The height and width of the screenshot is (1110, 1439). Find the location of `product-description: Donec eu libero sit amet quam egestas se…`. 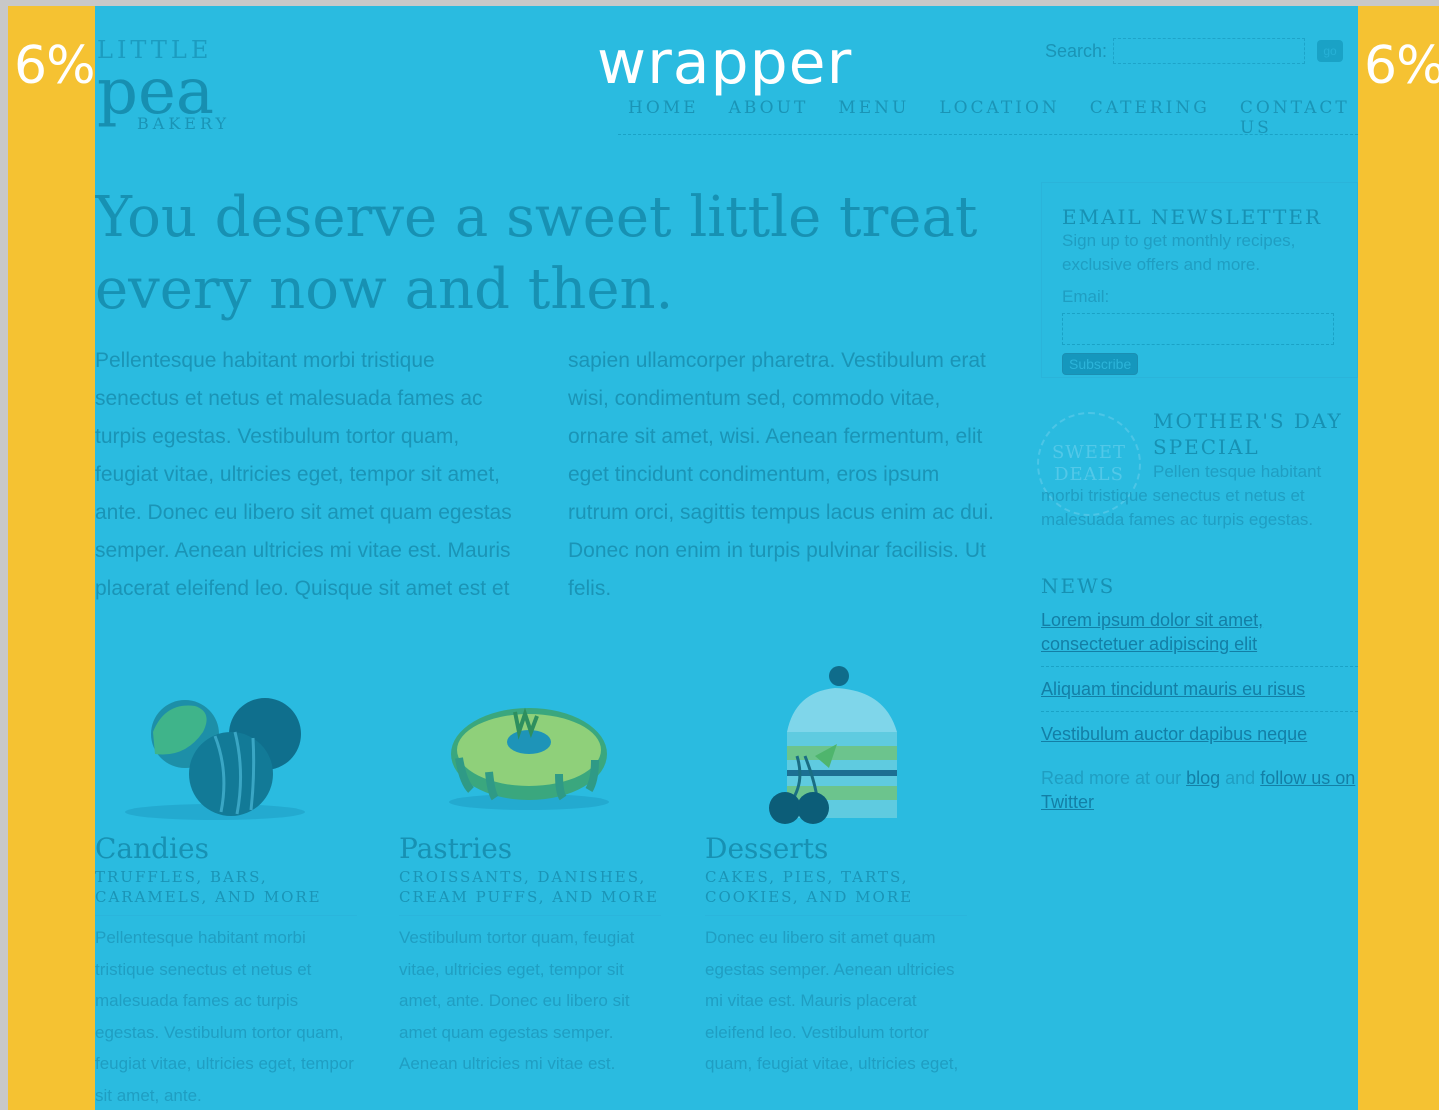

product-description: Donec eu libero sit amet quam egestas se… is located at coordinates (832, 1000).